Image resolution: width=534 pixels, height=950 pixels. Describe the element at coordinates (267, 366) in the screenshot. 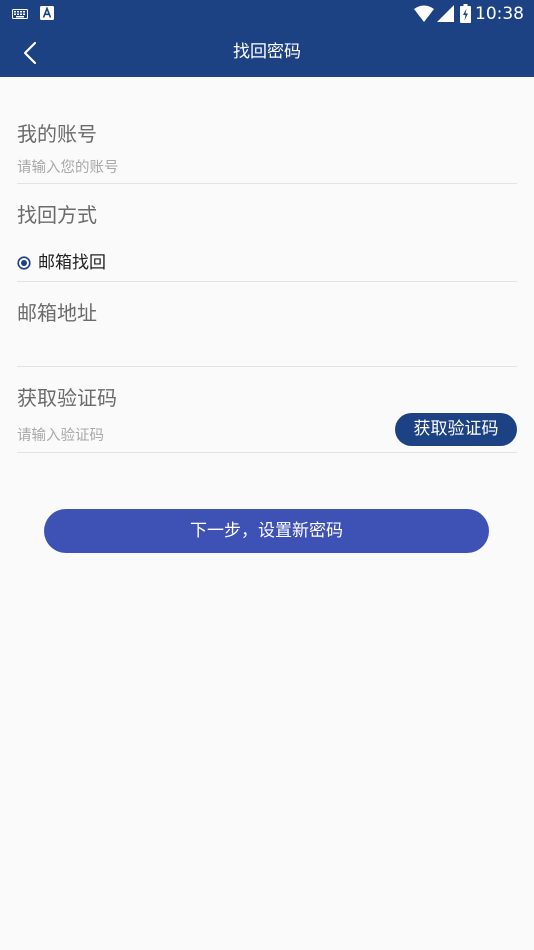

I see `email-divider` at that location.